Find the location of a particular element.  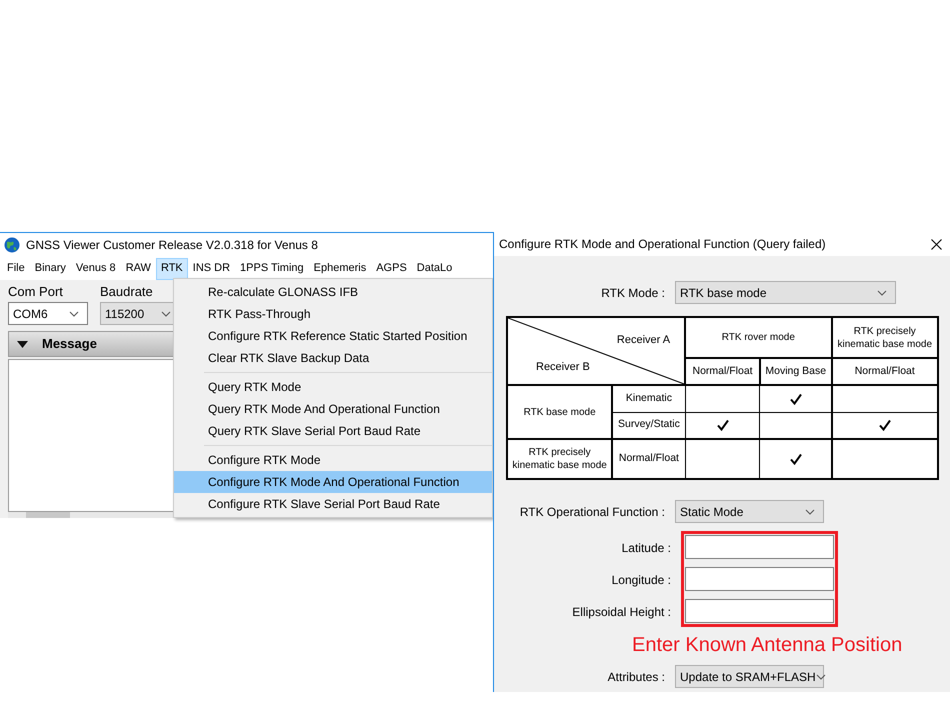

table-heading: Moving Base is located at coordinates (796, 371).